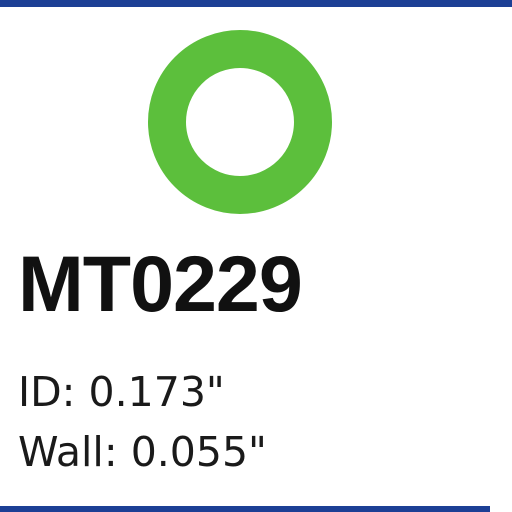  I want to click on spec-wall-thickness: Wall: 0.055", so click(142, 452).